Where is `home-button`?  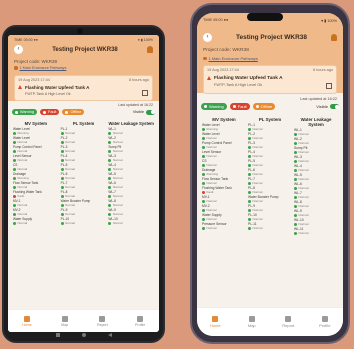
home-button is located at coordinates (83, 335).